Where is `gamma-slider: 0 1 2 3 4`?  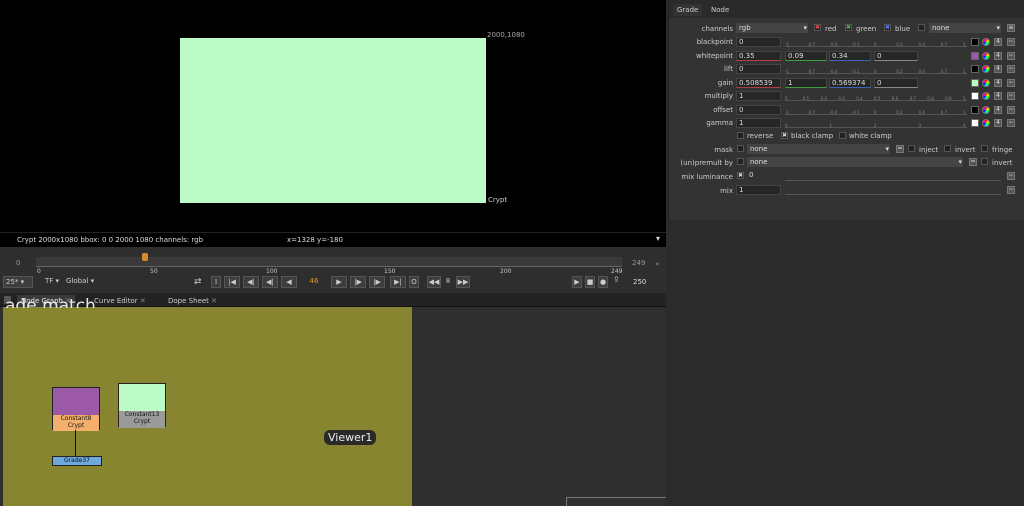 gamma-slider: 0 1 2 3 4 is located at coordinates (876, 123).